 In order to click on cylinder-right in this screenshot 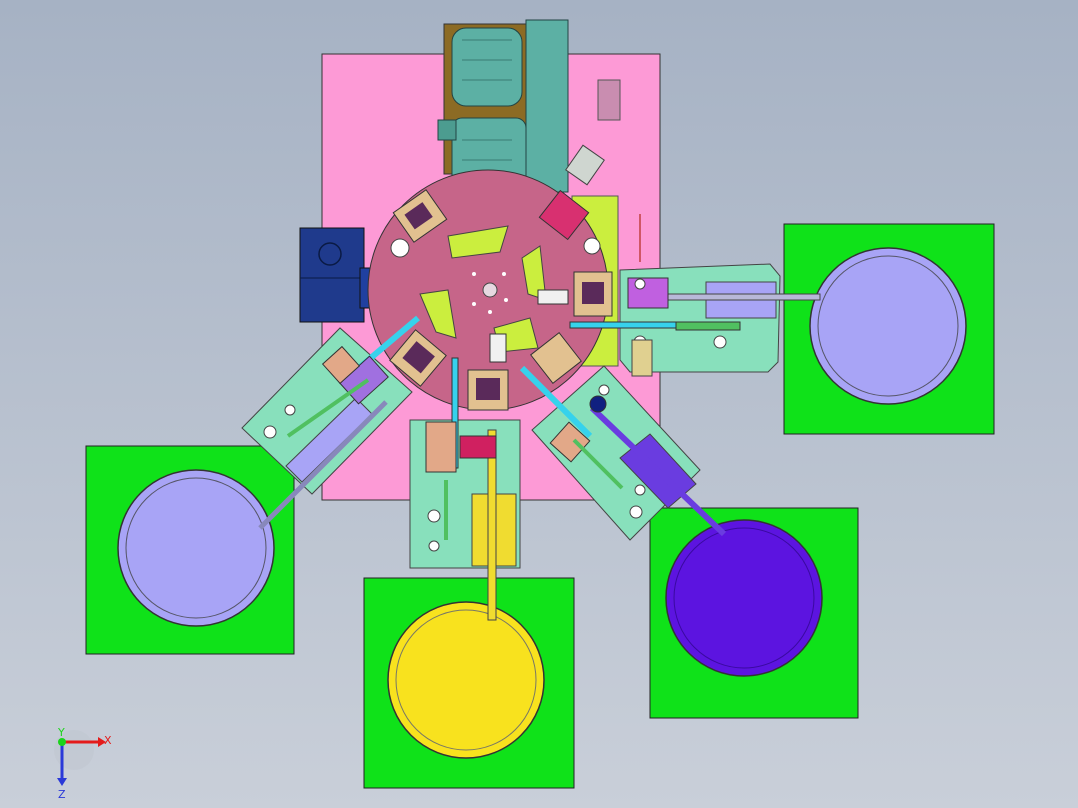, I will do `click(708, 326)`.